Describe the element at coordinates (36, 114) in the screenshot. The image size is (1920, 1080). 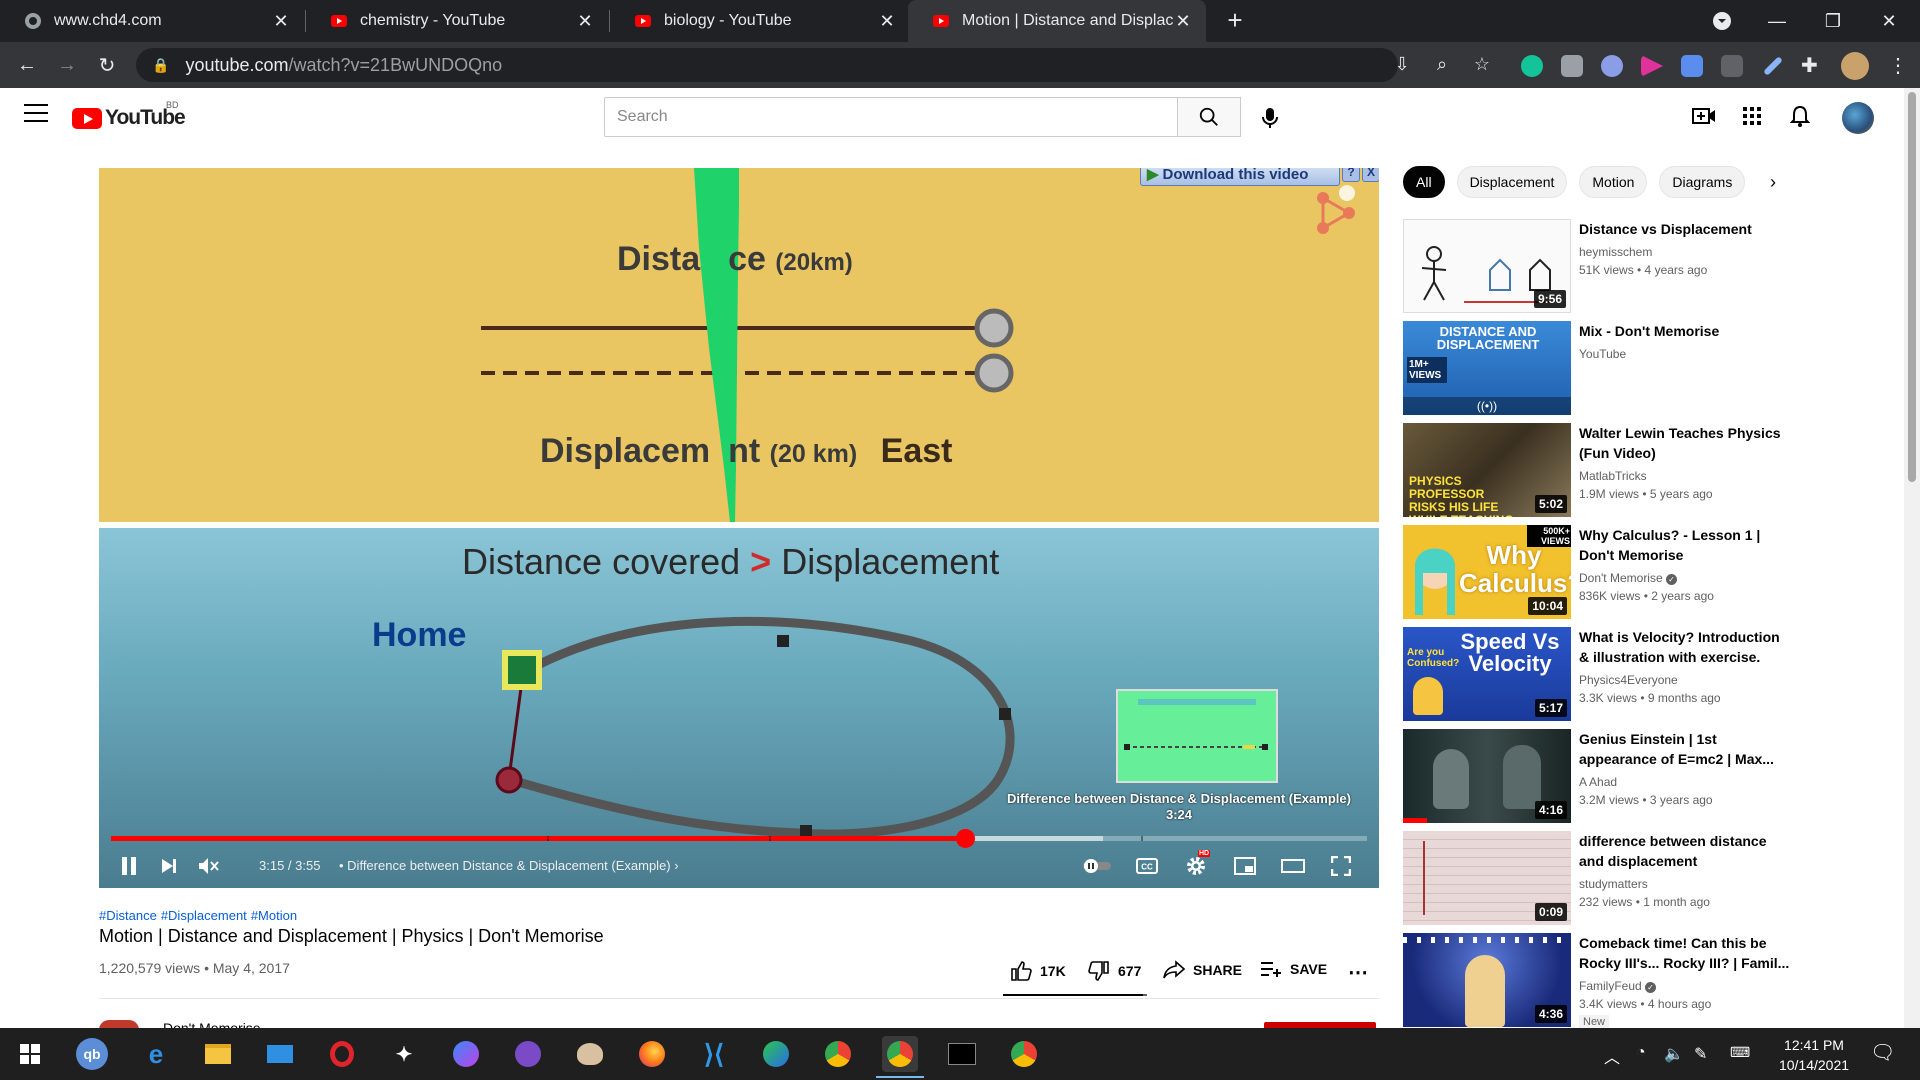
I see `menu-icon` at that location.